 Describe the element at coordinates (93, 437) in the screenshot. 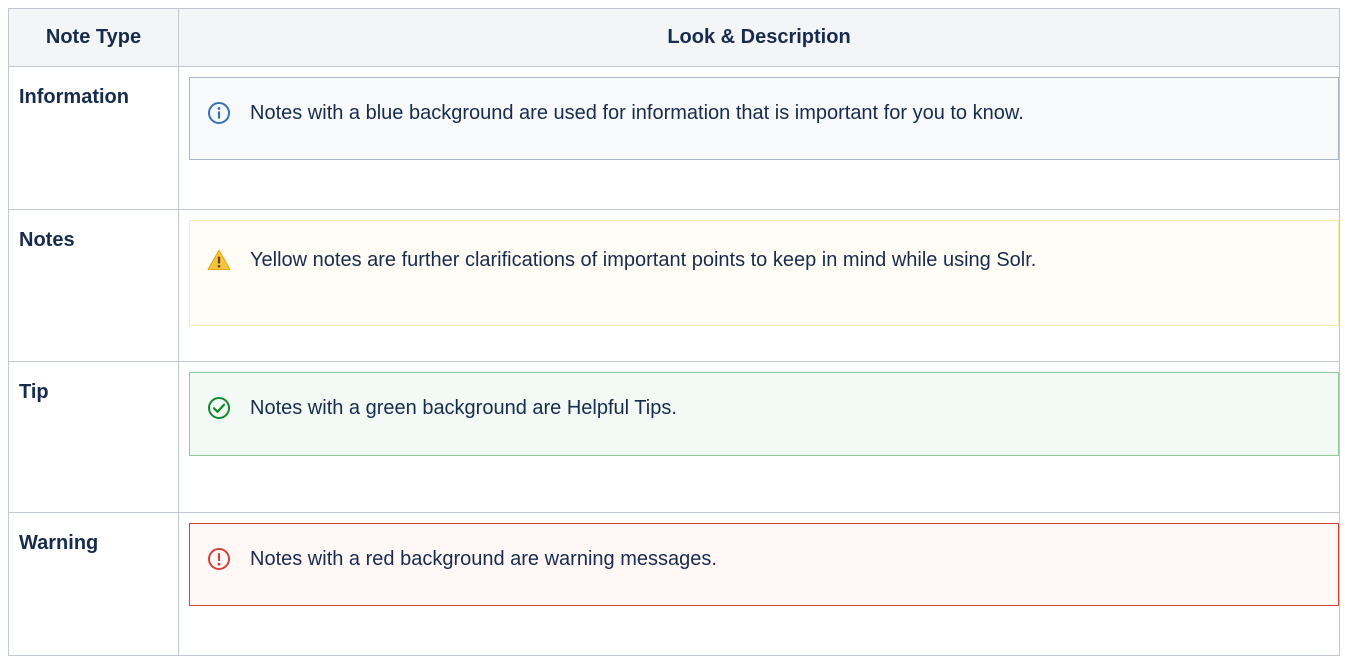

I see `note-type-label: Tip` at that location.